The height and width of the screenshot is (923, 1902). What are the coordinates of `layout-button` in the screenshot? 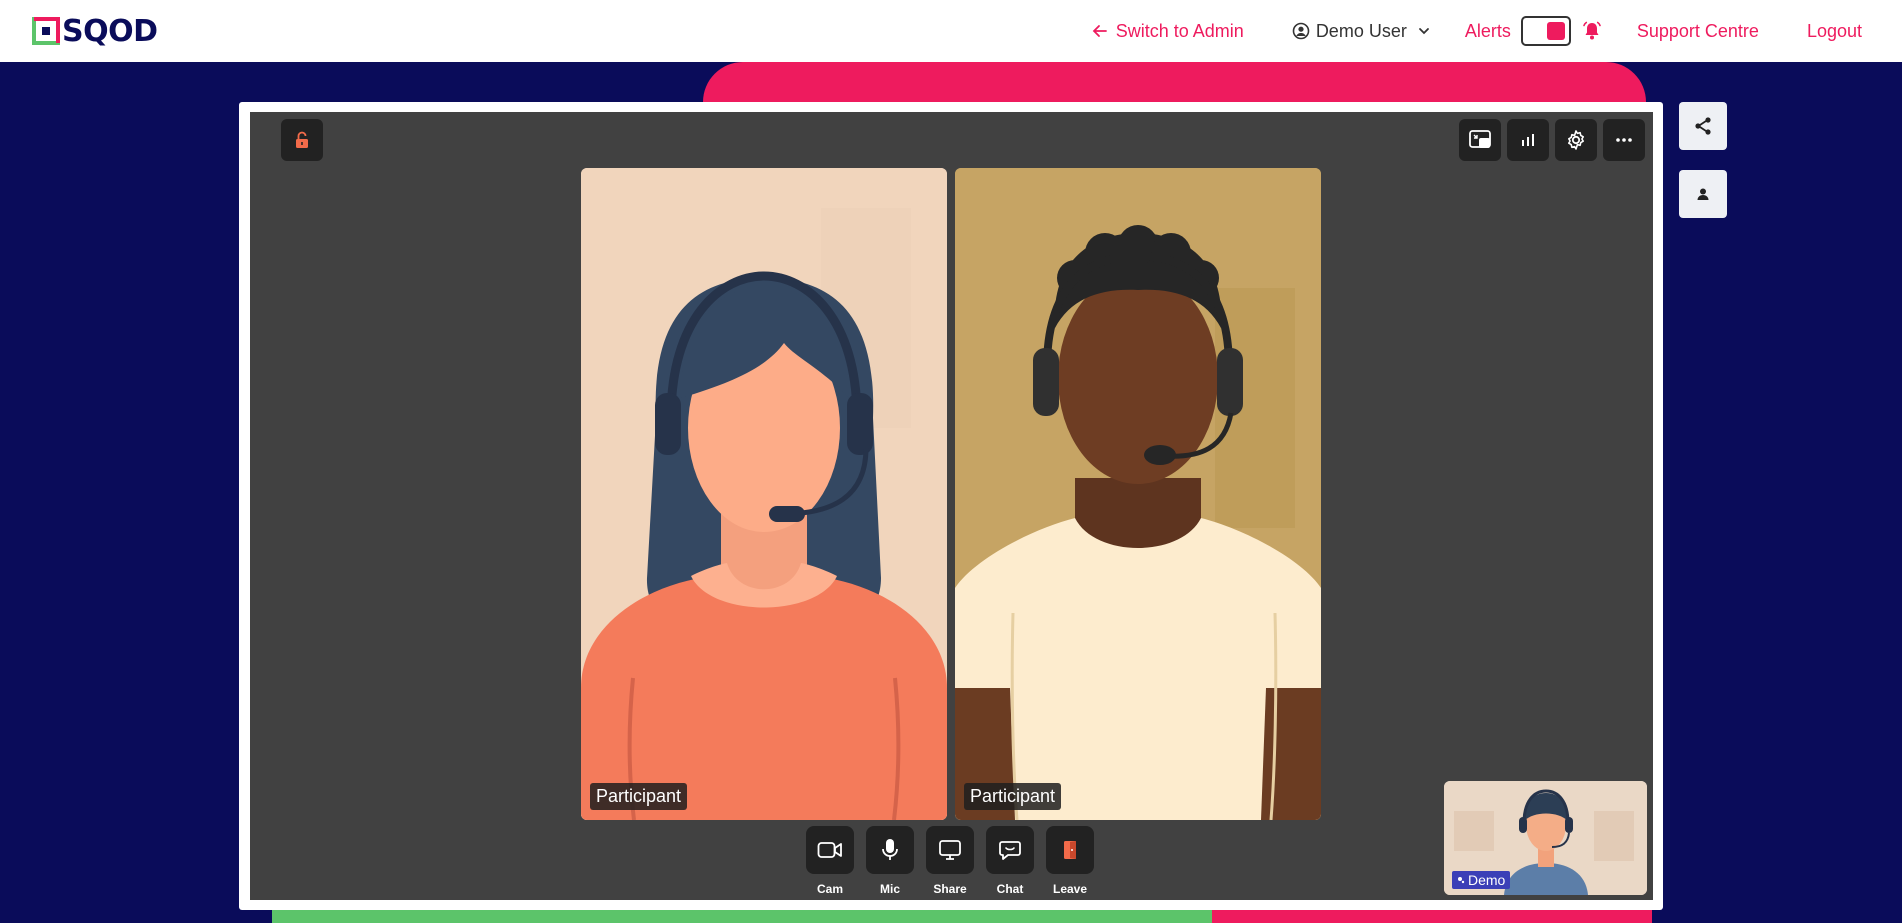 It's located at (1480, 140).